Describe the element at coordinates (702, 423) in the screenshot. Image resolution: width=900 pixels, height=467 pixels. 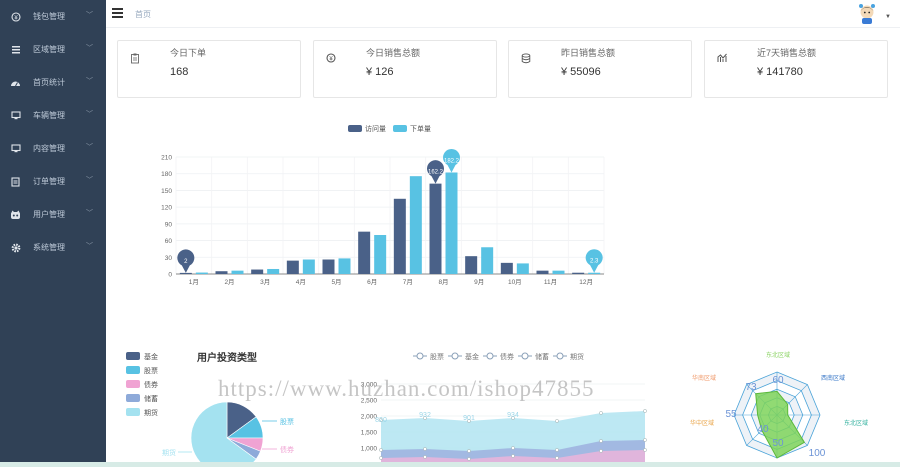
I see `radar-indicator-label: 华中区域` at that location.